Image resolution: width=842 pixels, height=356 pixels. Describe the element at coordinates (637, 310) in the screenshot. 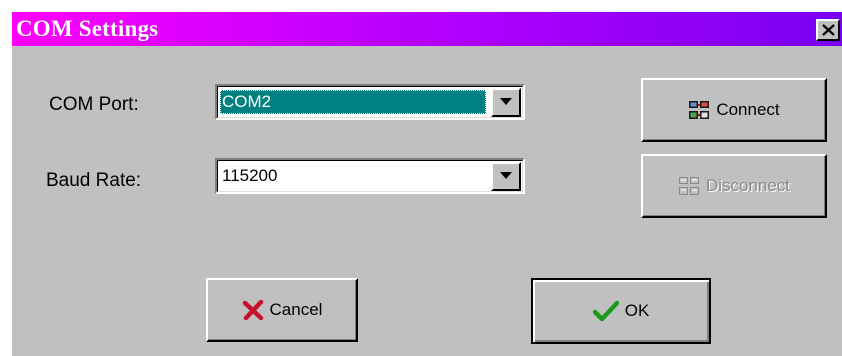

I see `ok-button-label: OK` at that location.